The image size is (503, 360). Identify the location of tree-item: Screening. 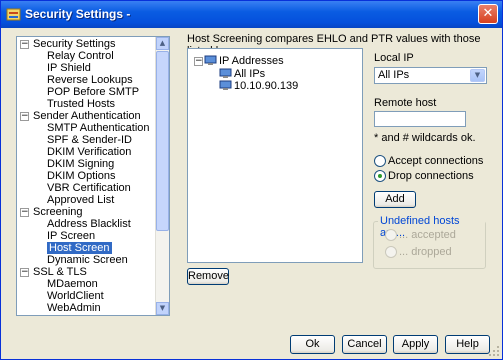
(58, 212).